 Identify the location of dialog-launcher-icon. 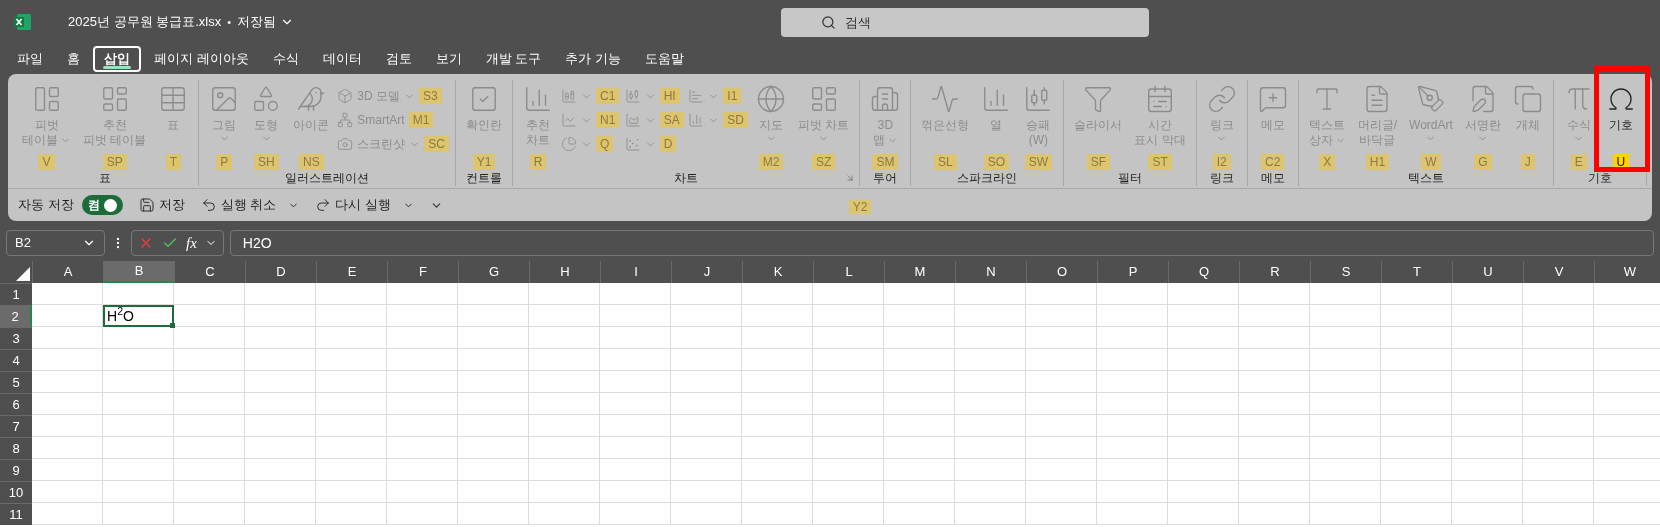
(850, 178).